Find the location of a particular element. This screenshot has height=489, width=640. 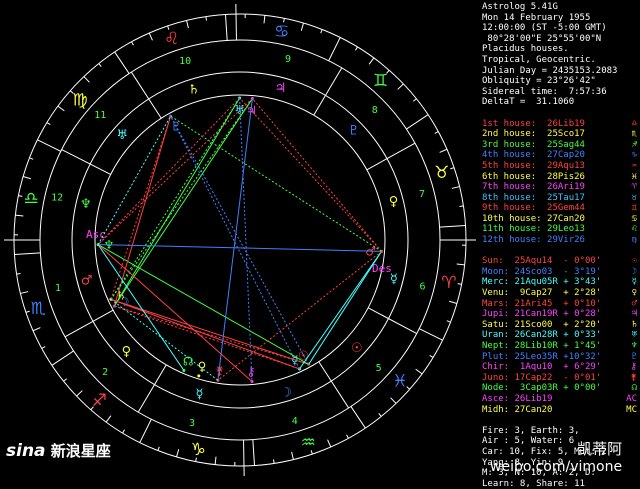

planet-row: Satu: 21Sco00 + 2°20'♄ is located at coordinates (560, 325).